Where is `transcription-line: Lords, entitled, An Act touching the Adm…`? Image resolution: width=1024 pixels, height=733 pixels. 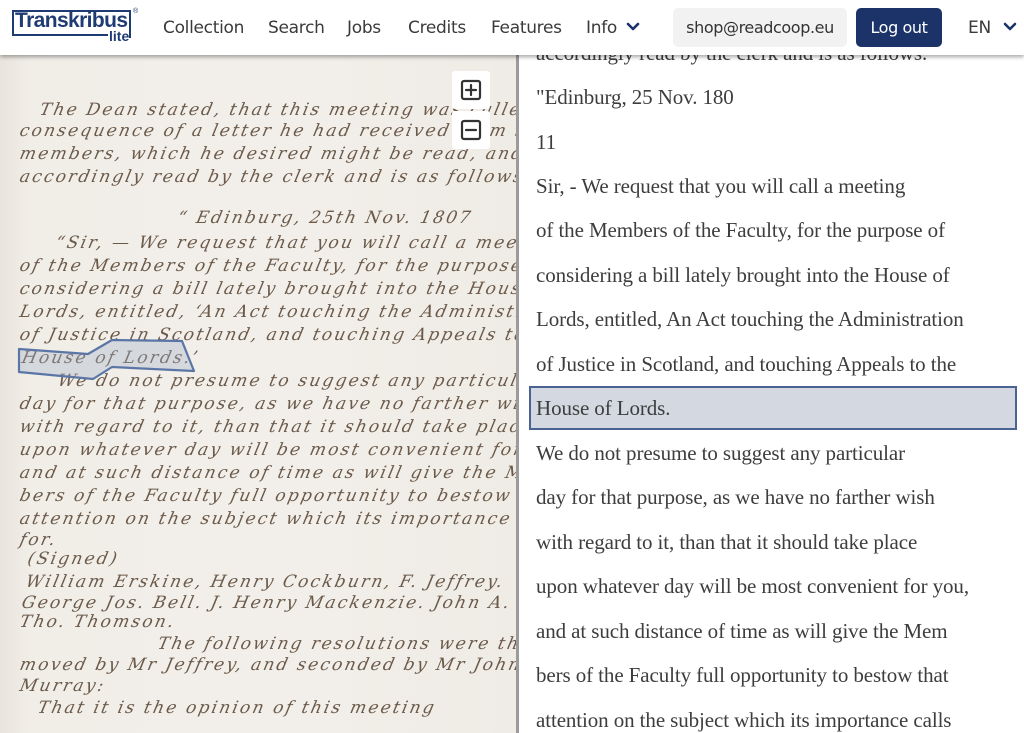
transcription-line: Lords, entitled, An Act touching the Adm… is located at coordinates (750, 319).